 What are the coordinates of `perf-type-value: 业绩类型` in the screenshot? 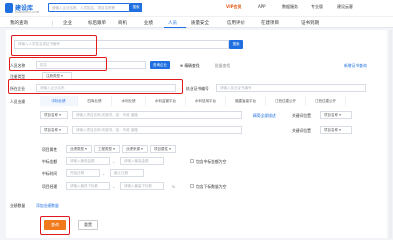 It's located at (77, 149).